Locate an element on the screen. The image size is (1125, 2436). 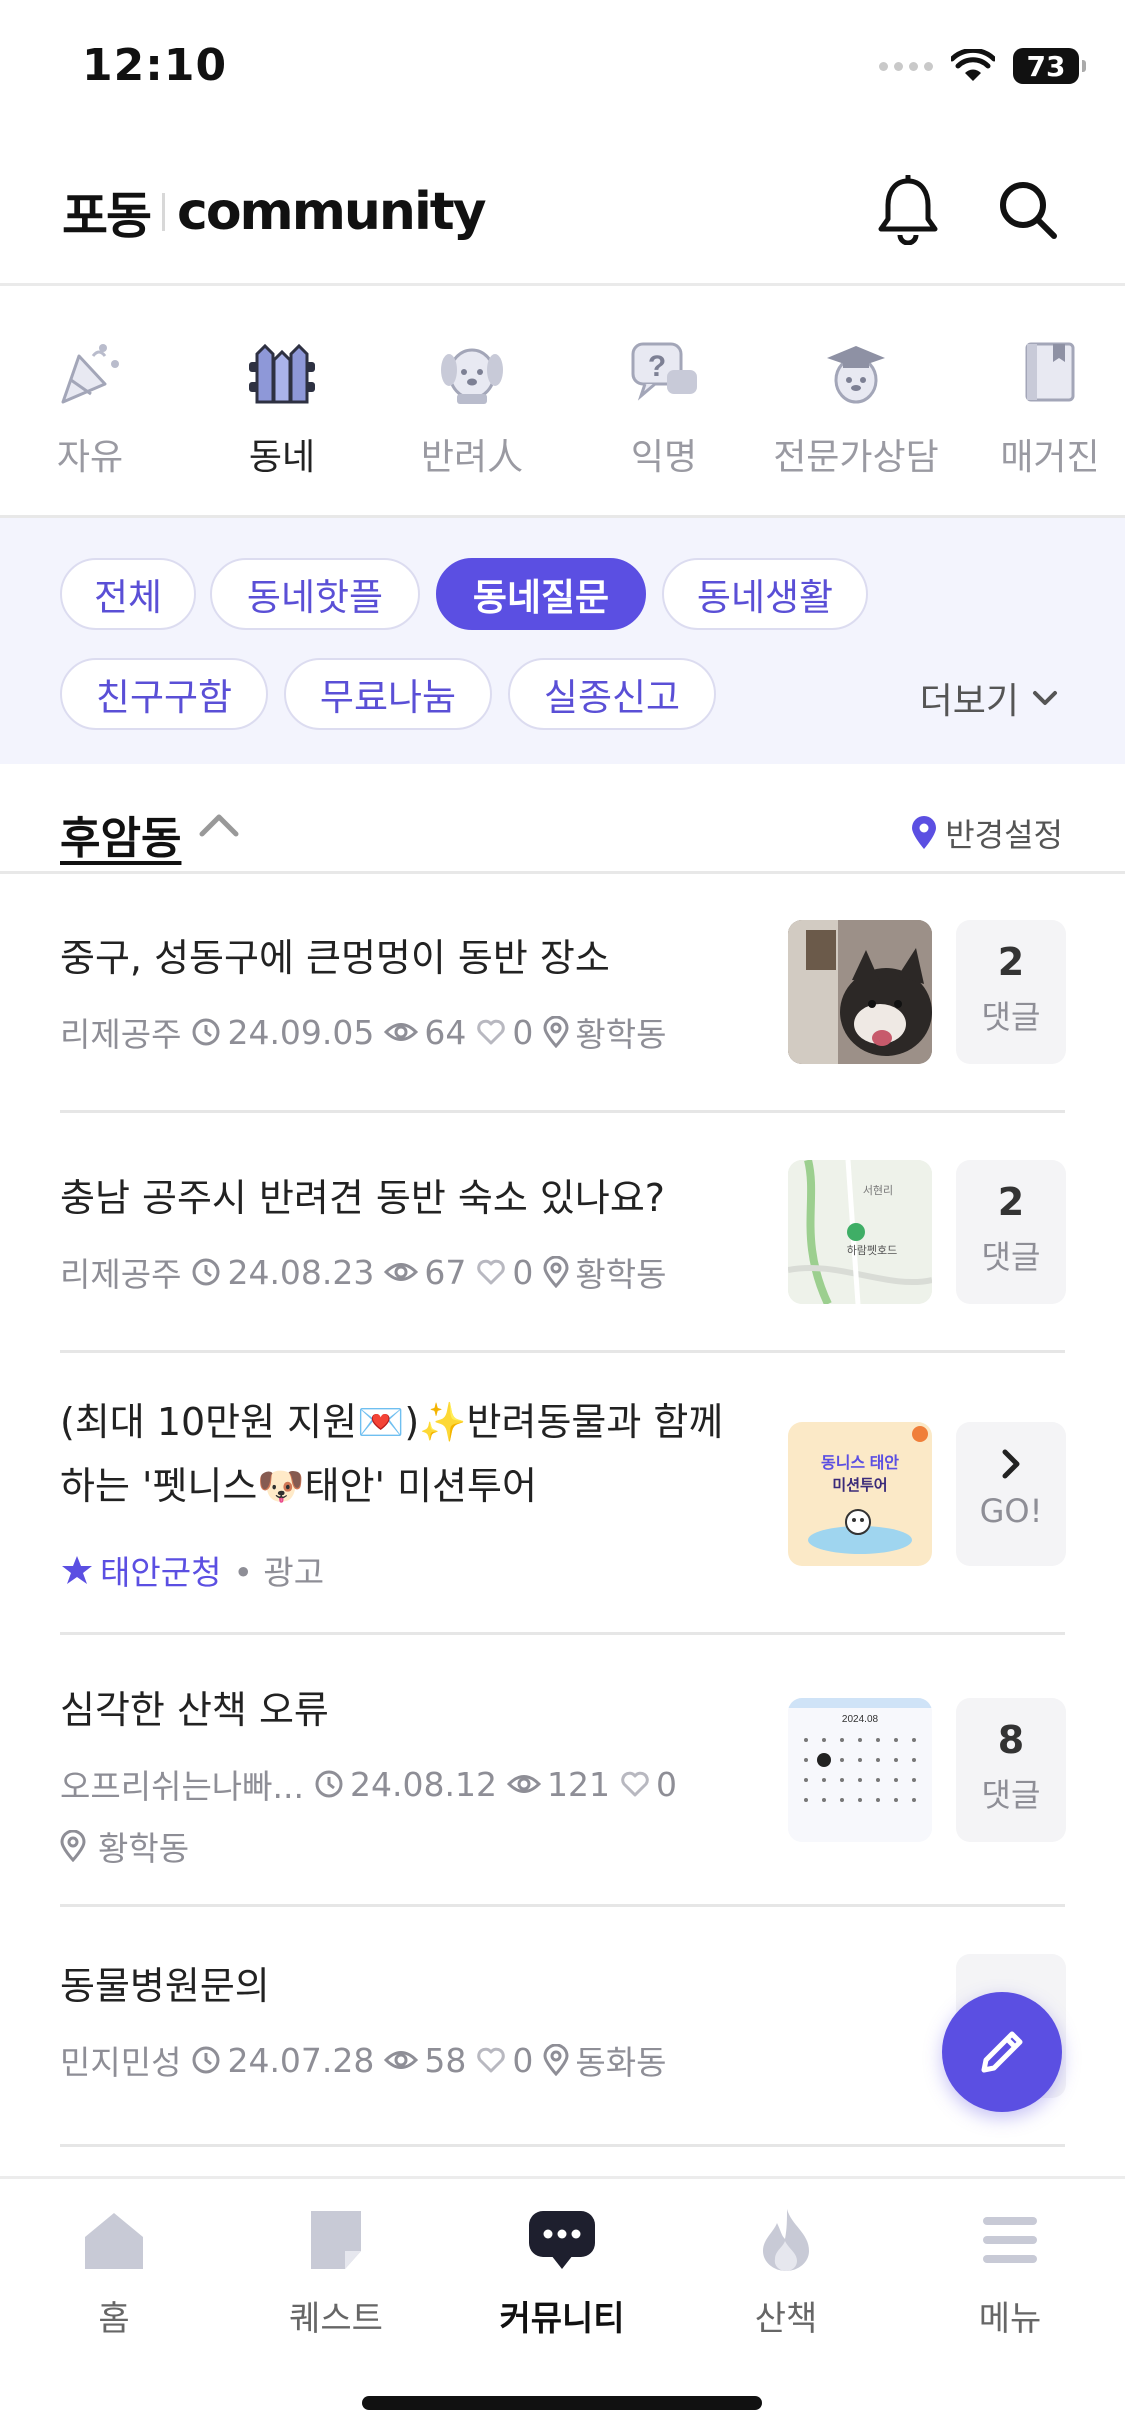
post-meta: 오프리쉬는나빠... 24.08.12 121 0 is located at coordinates (368, 1784).